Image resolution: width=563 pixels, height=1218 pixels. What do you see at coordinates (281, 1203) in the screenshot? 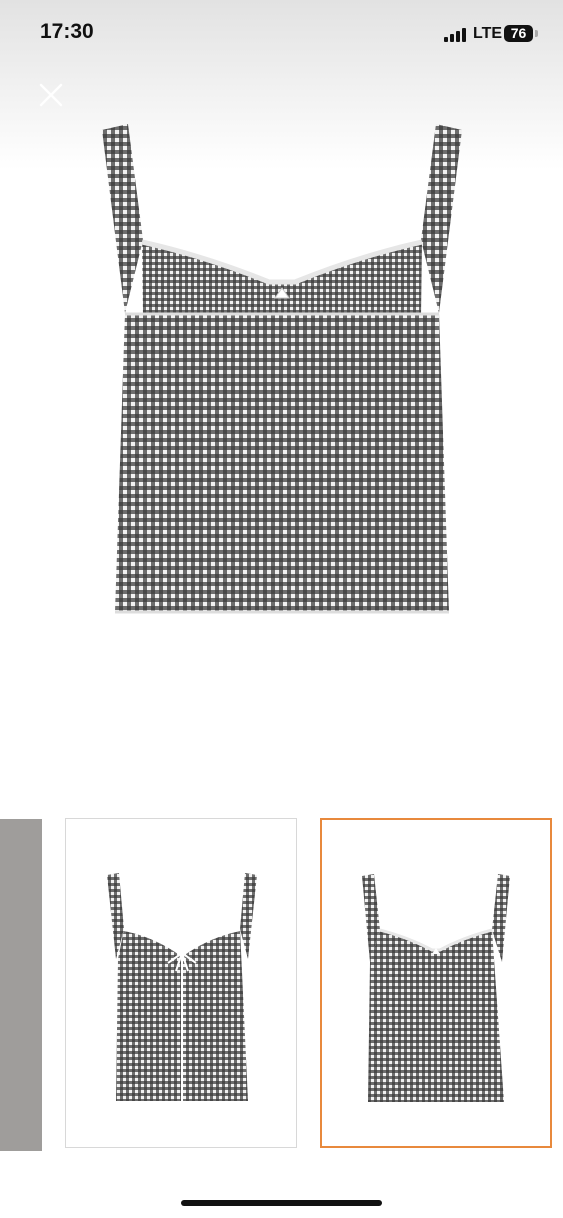
I see `home-indicator` at bounding box center [281, 1203].